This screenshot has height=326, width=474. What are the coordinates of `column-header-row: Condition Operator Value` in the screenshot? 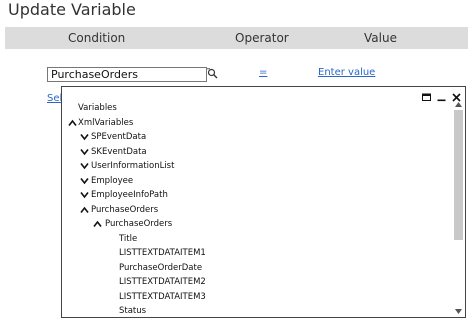 It's located at (236, 38).